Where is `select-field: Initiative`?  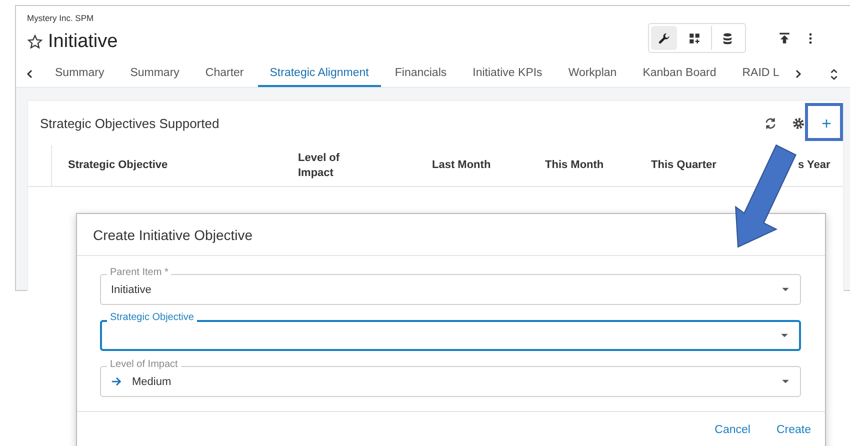 select-field: Initiative is located at coordinates (450, 289).